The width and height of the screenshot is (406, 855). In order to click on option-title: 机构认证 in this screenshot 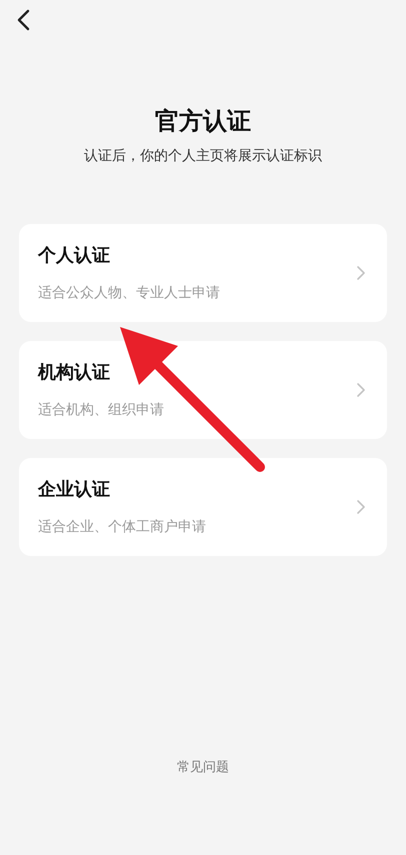, I will do `click(74, 372)`.